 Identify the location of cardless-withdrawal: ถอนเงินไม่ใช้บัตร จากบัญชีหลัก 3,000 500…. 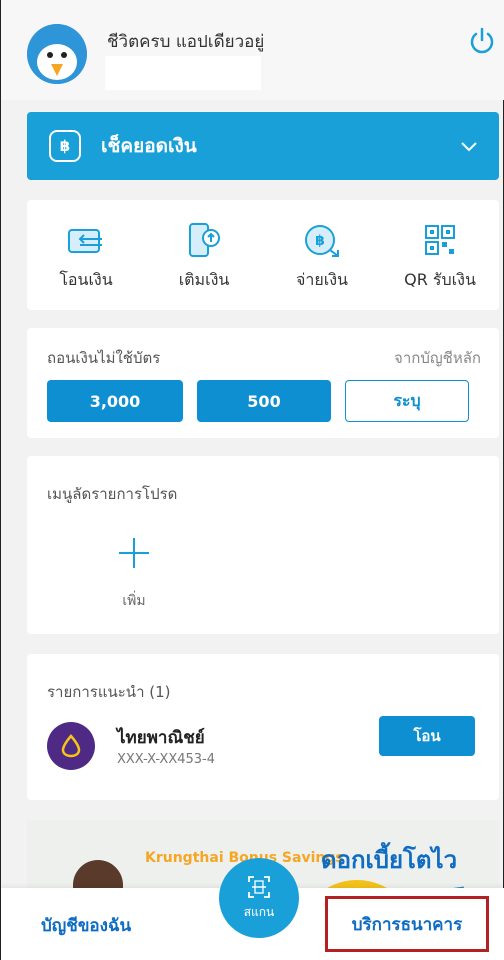
(263, 383).